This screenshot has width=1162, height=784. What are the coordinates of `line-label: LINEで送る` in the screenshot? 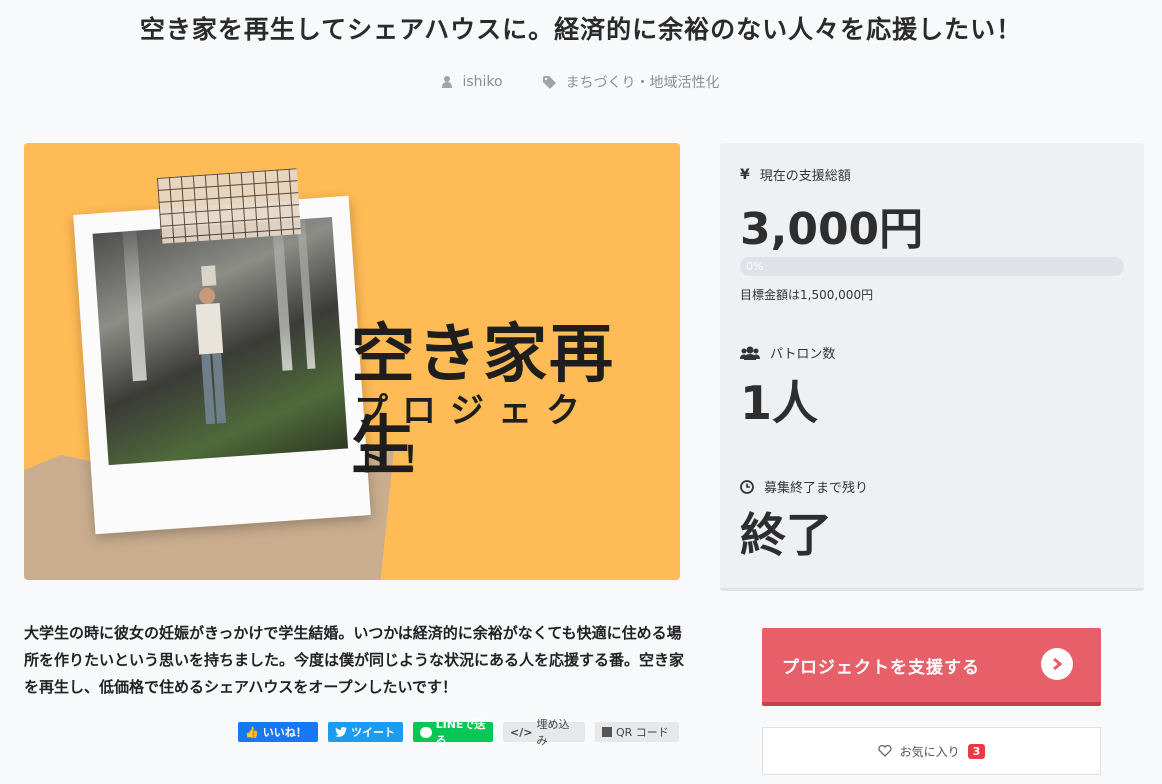 It's located at (460, 732).